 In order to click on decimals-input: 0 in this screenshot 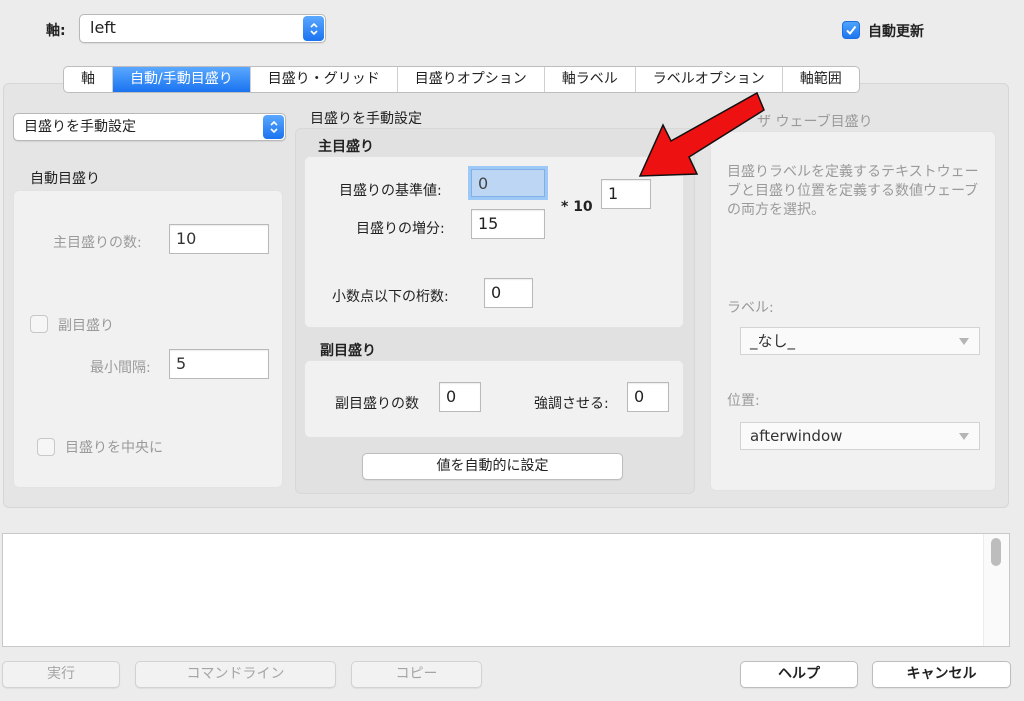, I will do `click(508, 293)`.